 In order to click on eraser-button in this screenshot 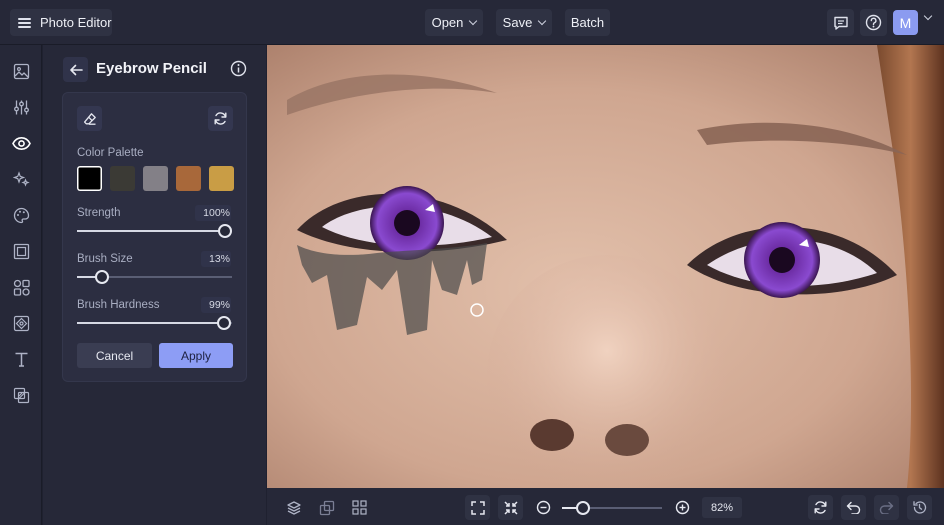, I will do `click(89, 118)`.